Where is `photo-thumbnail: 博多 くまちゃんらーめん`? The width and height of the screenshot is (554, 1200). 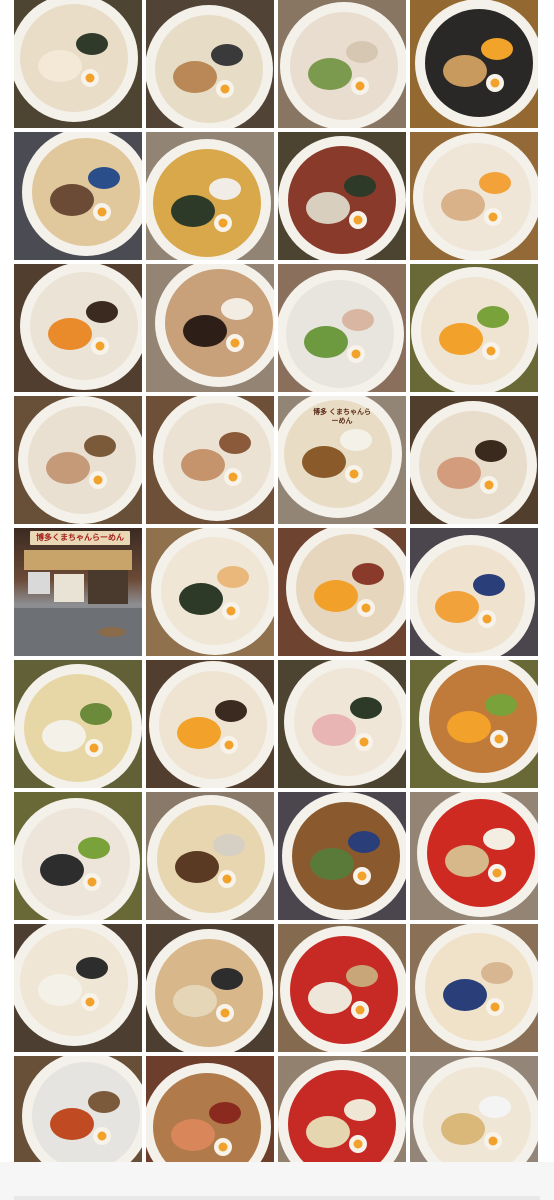 photo-thumbnail: 博多 くまちゃんらーめん is located at coordinates (342, 460).